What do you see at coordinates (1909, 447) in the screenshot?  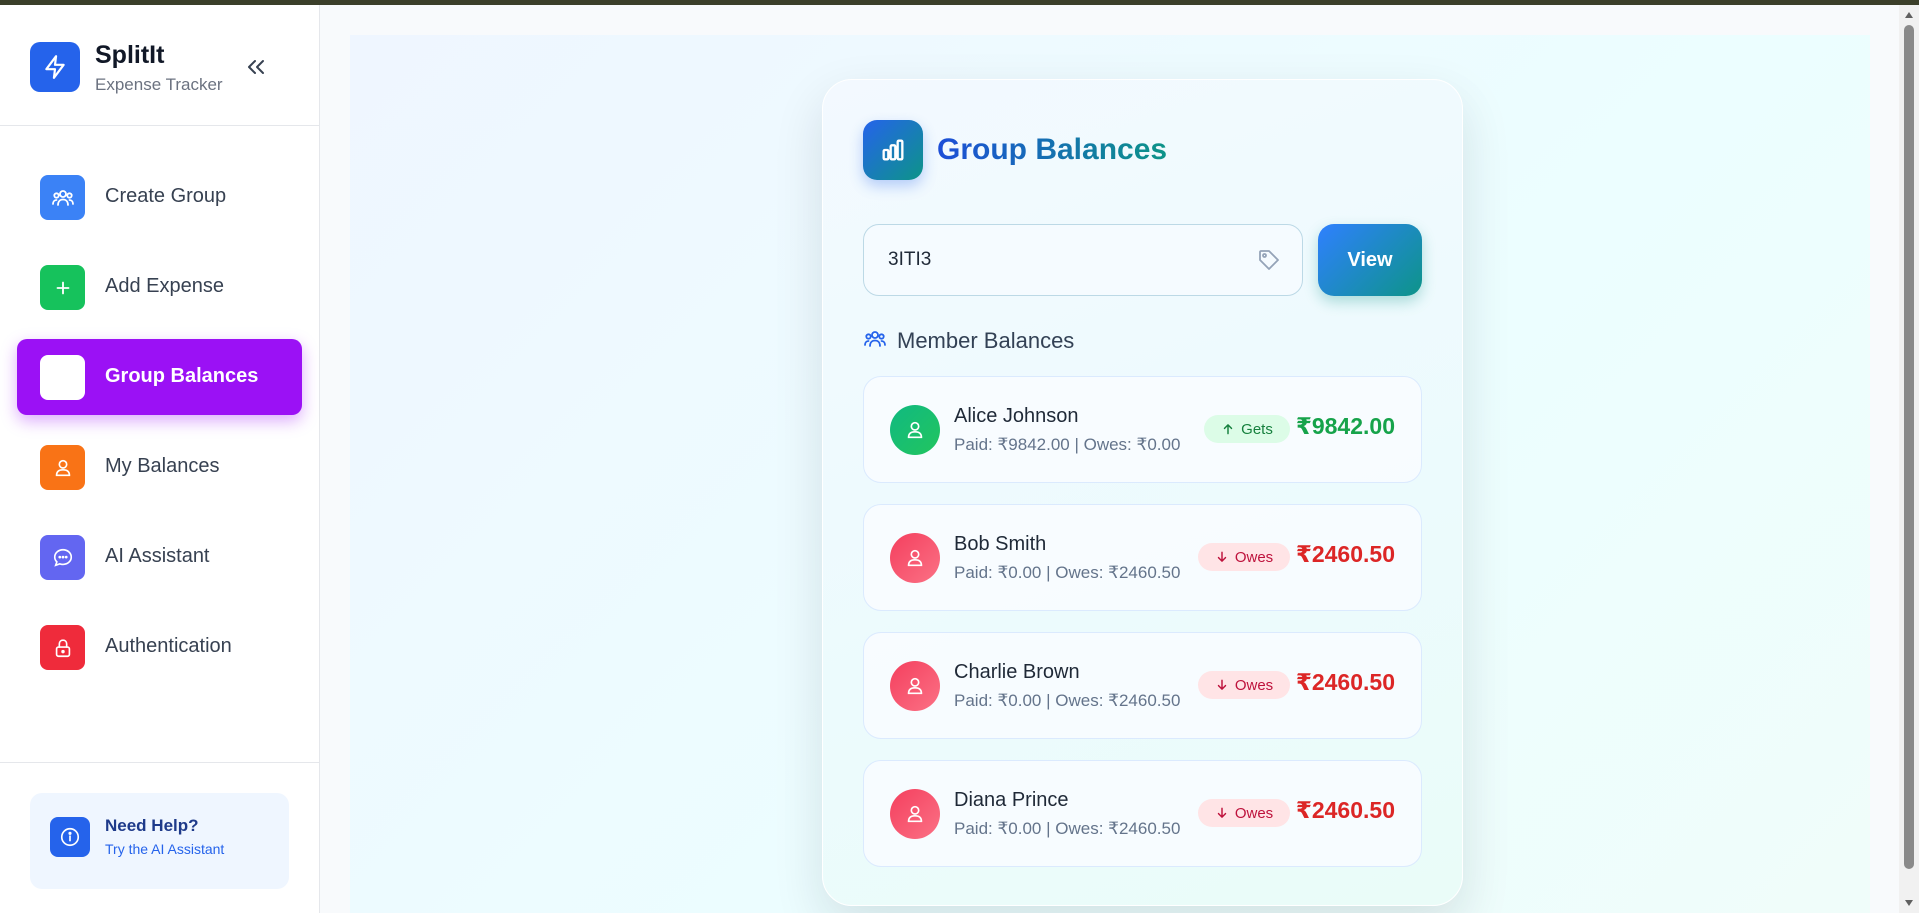 I see `scrollbar-thumb` at bounding box center [1909, 447].